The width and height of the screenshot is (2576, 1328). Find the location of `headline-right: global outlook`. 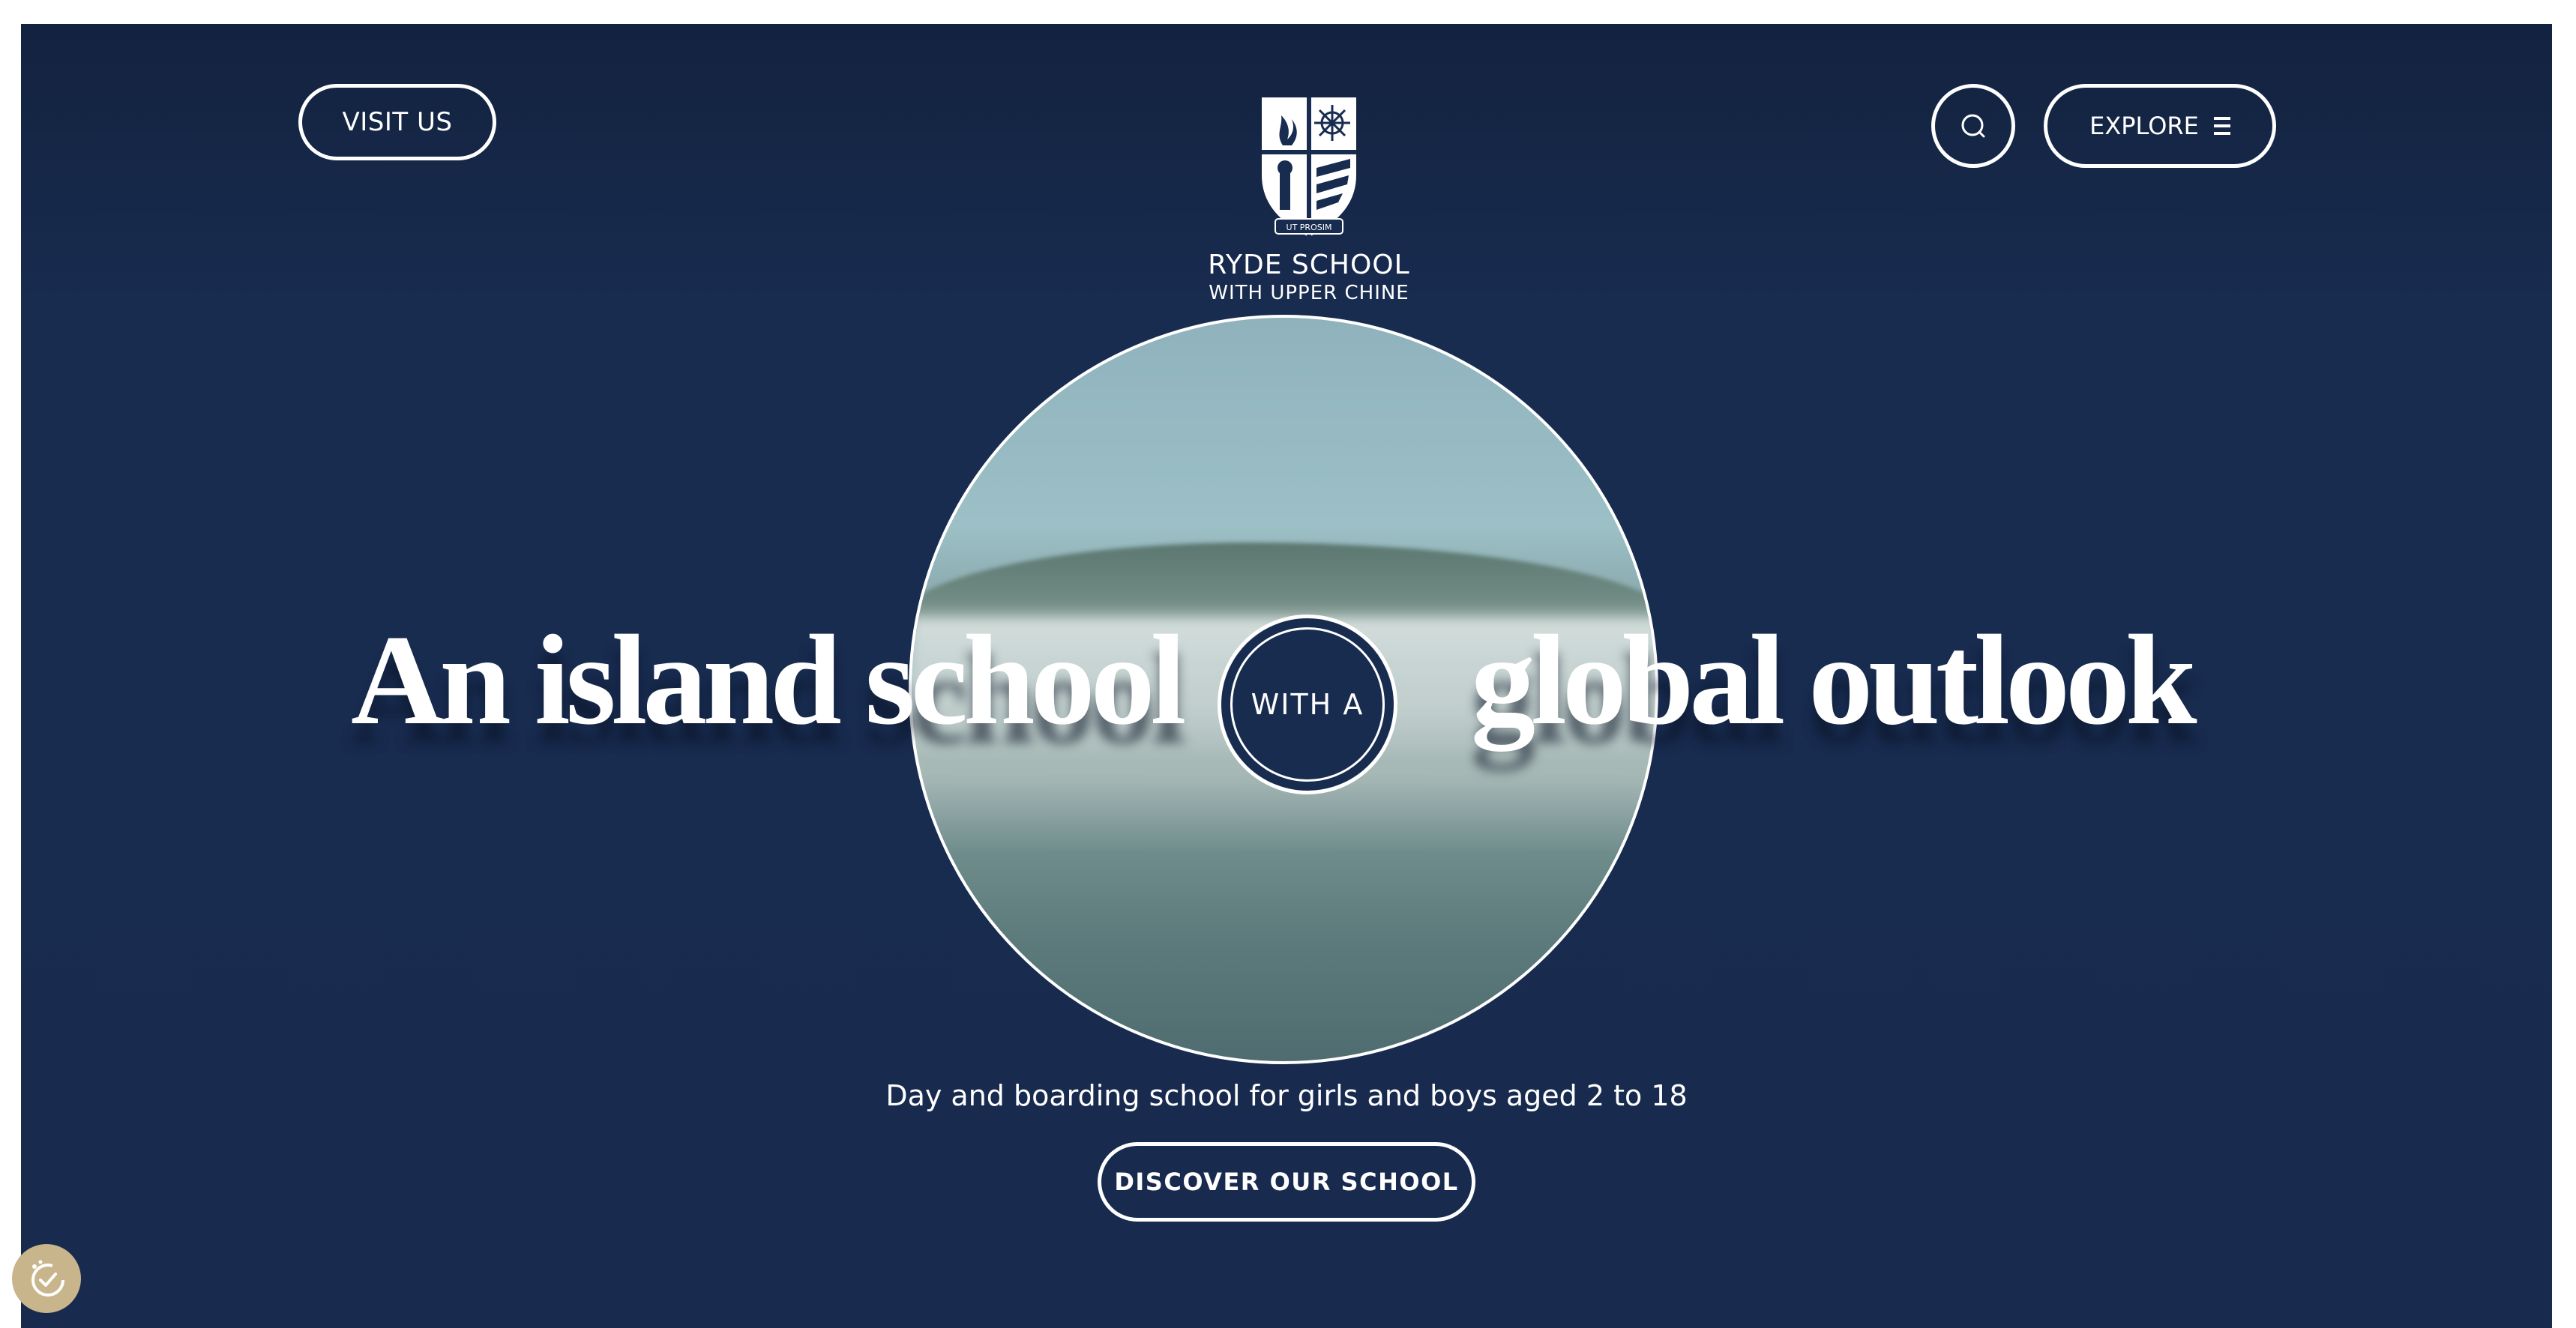

headline-right: global outlook is located at coordinates (1834, 680).